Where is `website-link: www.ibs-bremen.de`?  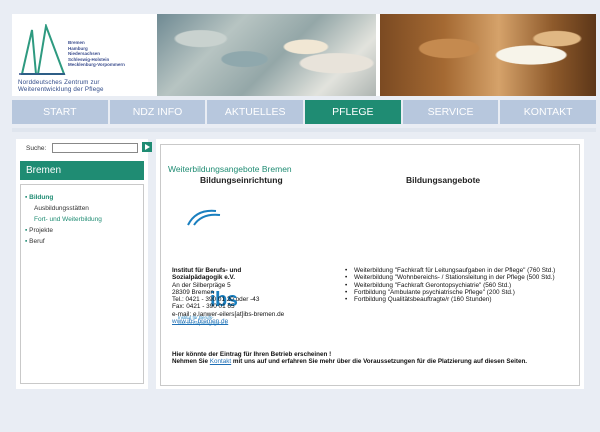
website-link: www.ibs-bremen.de is located at coordinates (200, 321).